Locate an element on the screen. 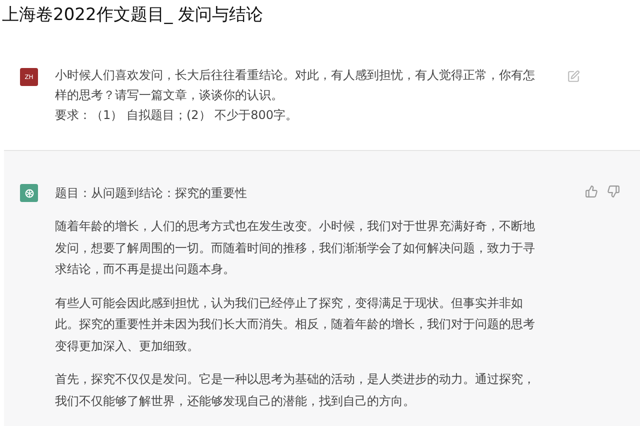 The height and width of the screenshot is (426, 640). edit-icon is located at coordinates (573, 76).